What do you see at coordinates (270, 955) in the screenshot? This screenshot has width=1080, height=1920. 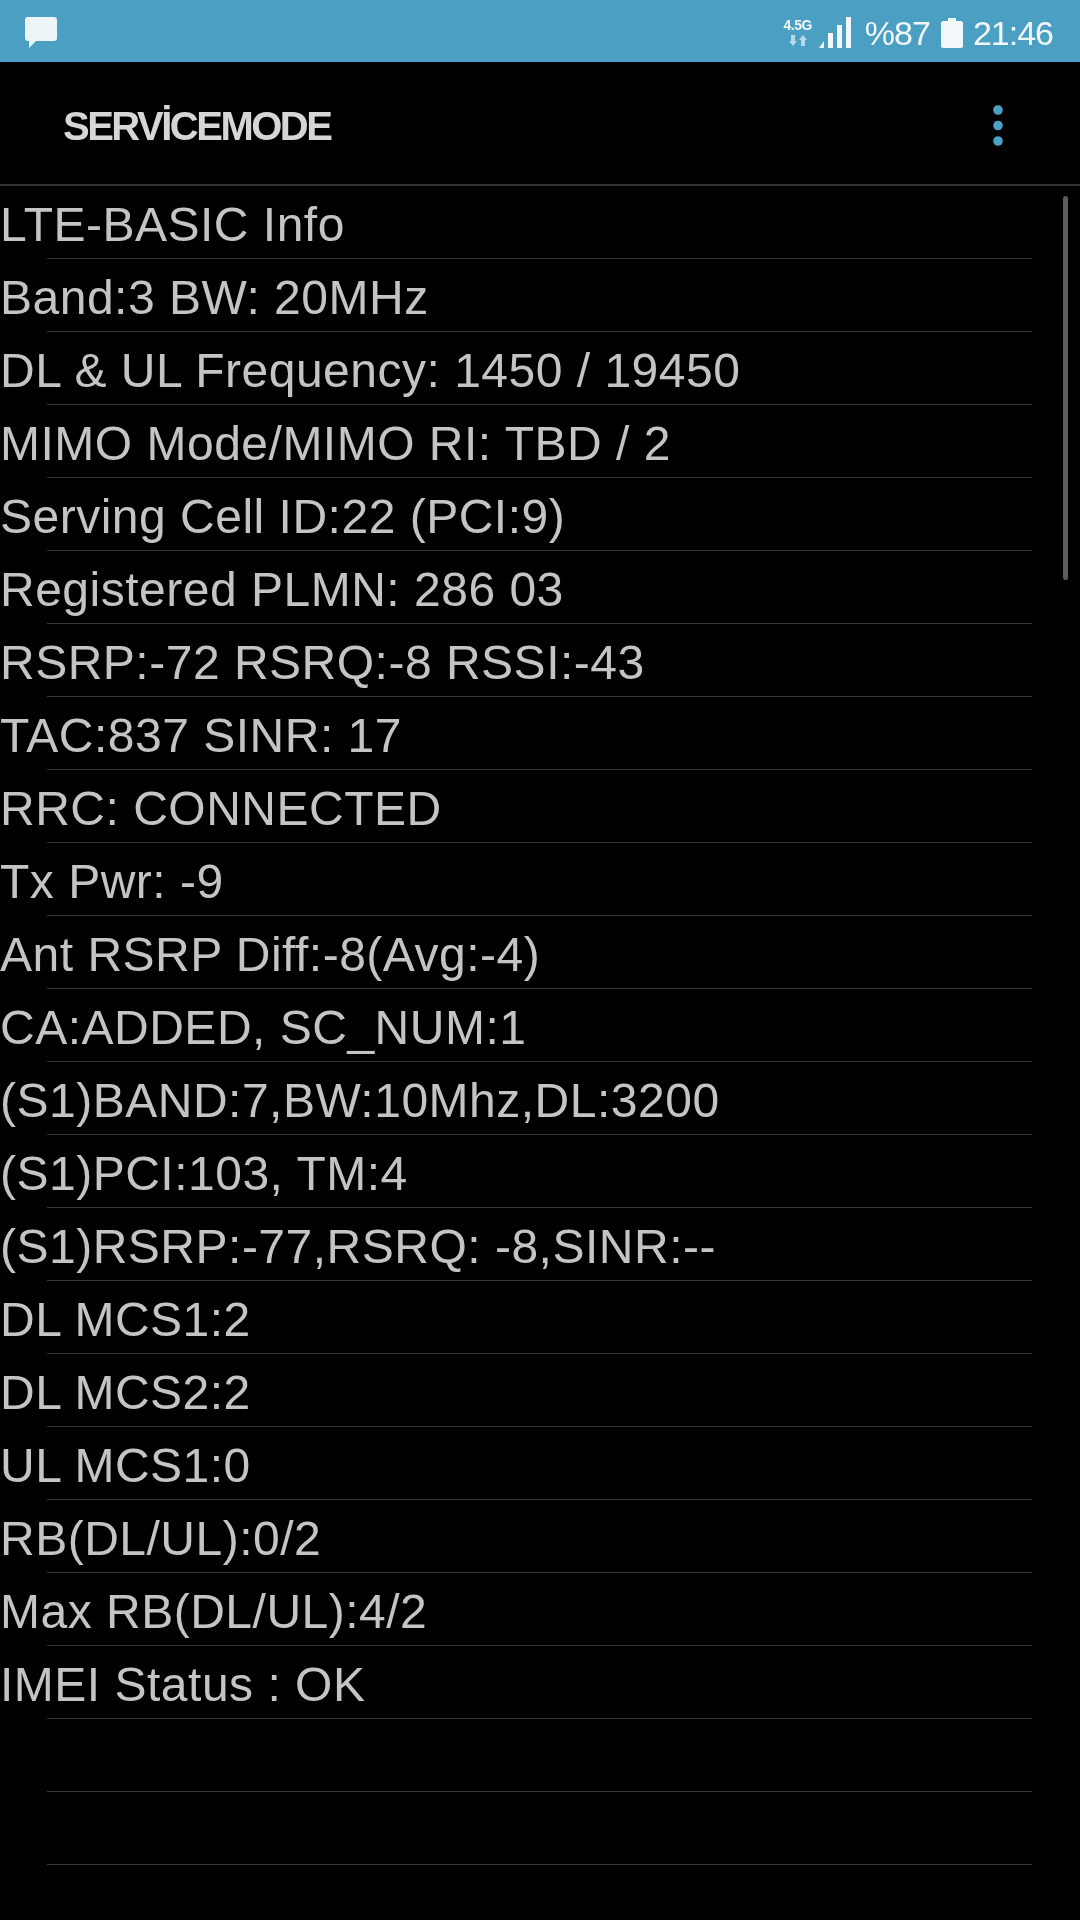 I see `info-line: Ant RSRP Diff:-8(Avg:-4)` at bounding box center [270, 955].